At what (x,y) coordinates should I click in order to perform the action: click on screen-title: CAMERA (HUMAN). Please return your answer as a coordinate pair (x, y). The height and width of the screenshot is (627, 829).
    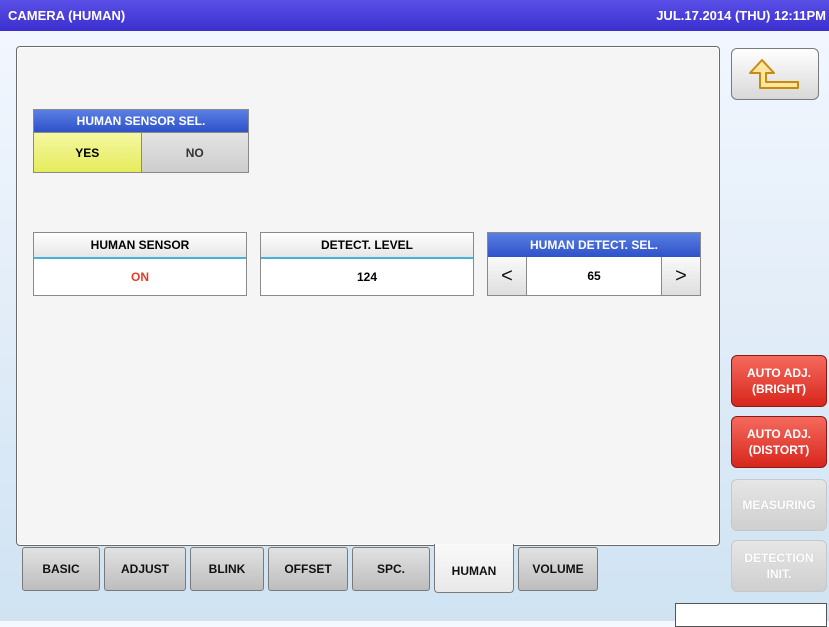
    Looking at the image, I should click on (67, 15).